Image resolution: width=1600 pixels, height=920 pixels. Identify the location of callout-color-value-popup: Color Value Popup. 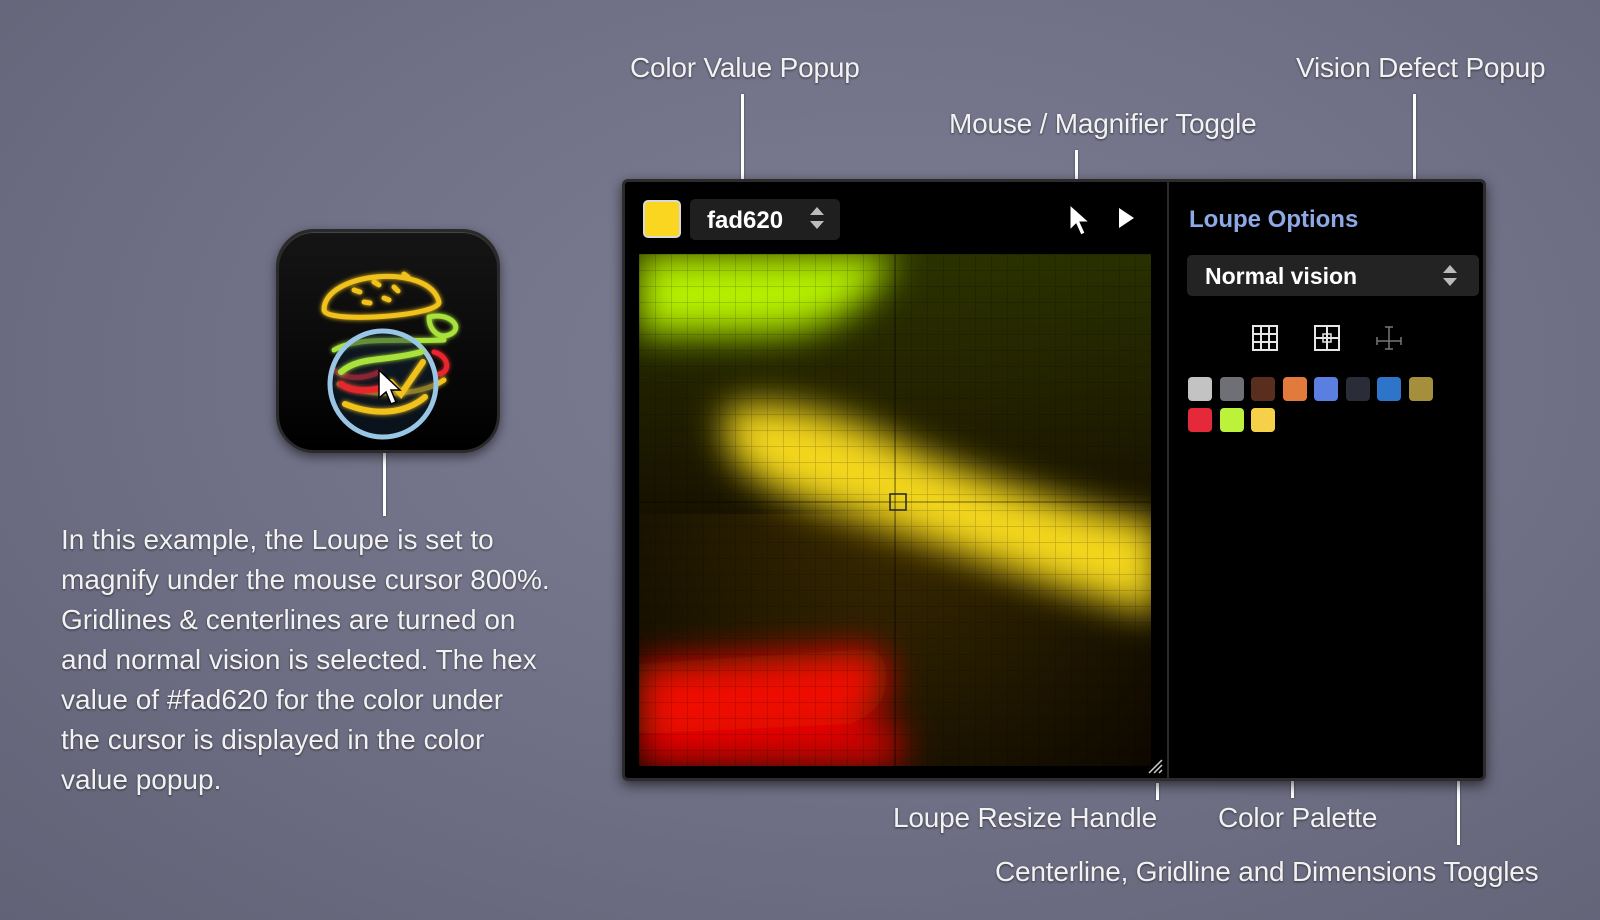
(745, 67).